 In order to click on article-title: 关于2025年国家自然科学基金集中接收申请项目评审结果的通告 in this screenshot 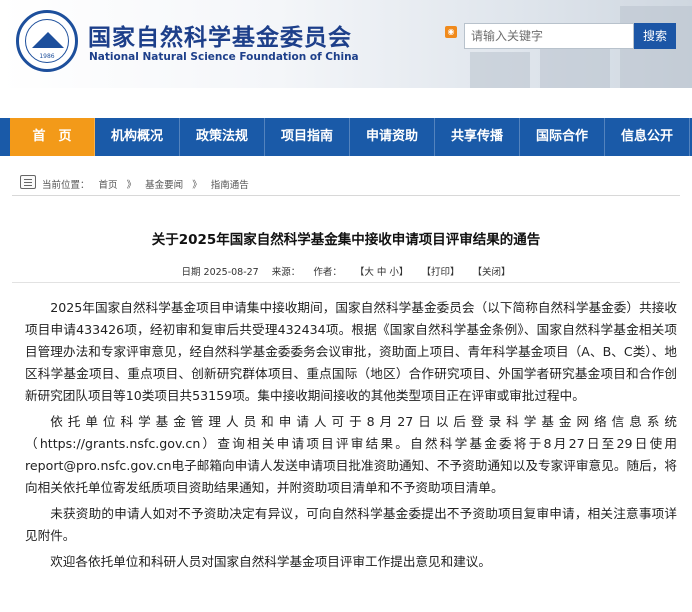, I will do `click(346, 240)`.